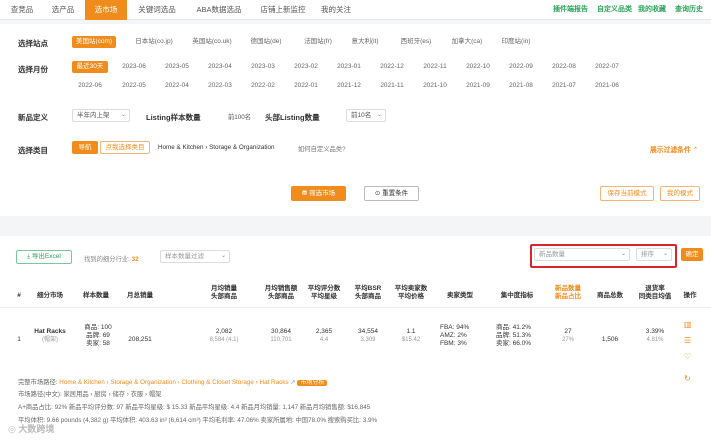 This screenshot has width=711, height=440. What do you see at coordinates (607, 86) in the screenshot?
I see `month-item: 2021-06` at bounding box center [607, 86].